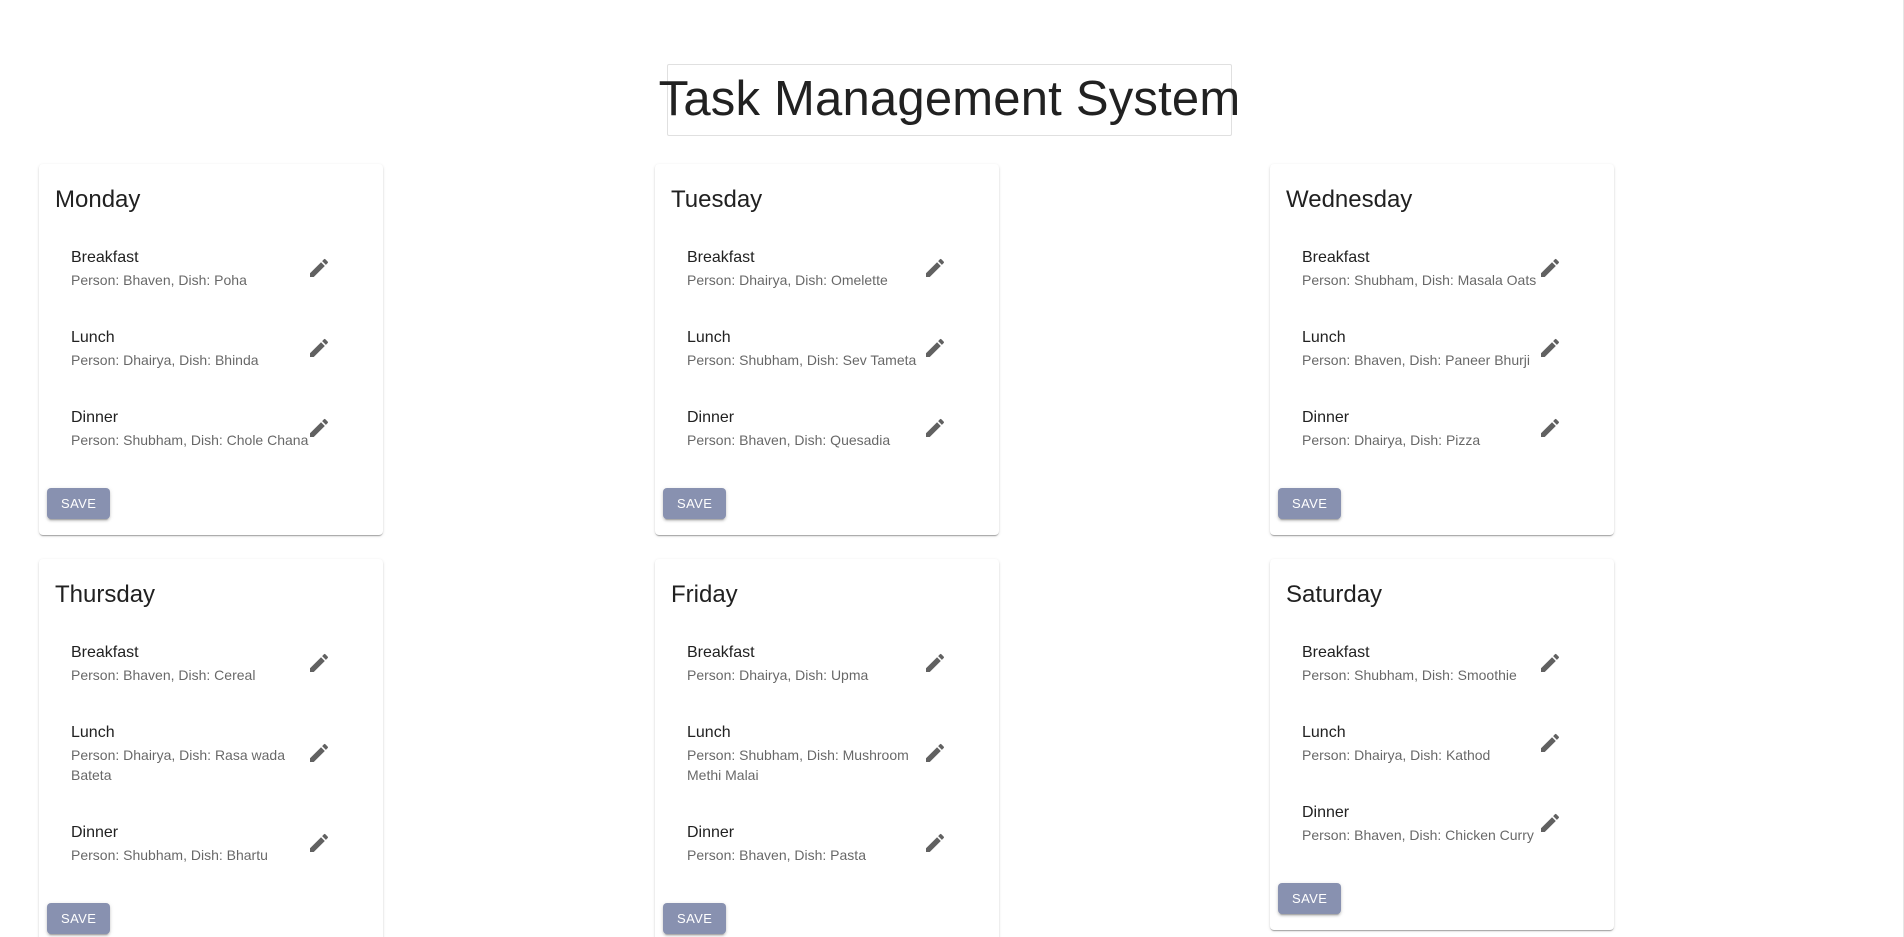 The width and height of the screenshot is (1904, 937). I want to click on meal-detail: Person: Dhairya, Dish: Pizza, so click(1391, 440).